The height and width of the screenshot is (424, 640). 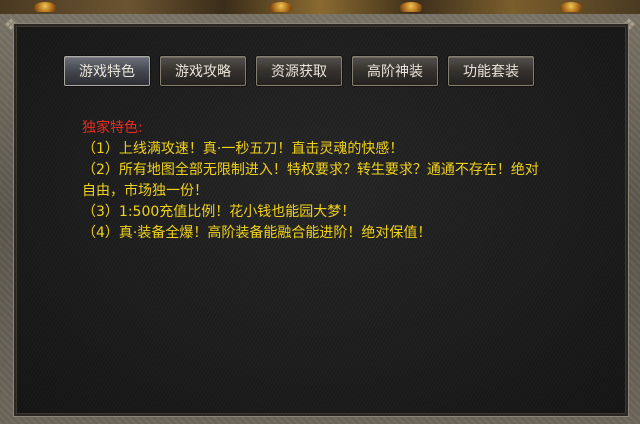 I want to click on feature-line: （3）1:500充值比例！花小钱也能园大梦！, so click(x=219, y=212).